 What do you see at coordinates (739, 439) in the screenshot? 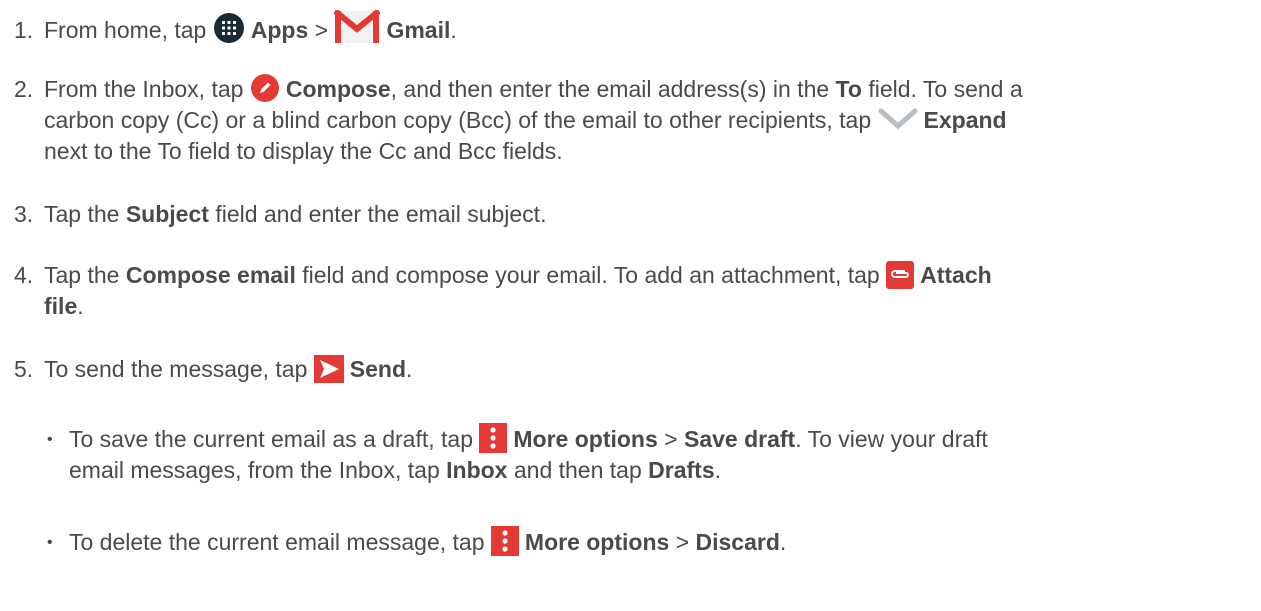
I see `save-draft-label: Save draft` at bounding box center [739, 439].